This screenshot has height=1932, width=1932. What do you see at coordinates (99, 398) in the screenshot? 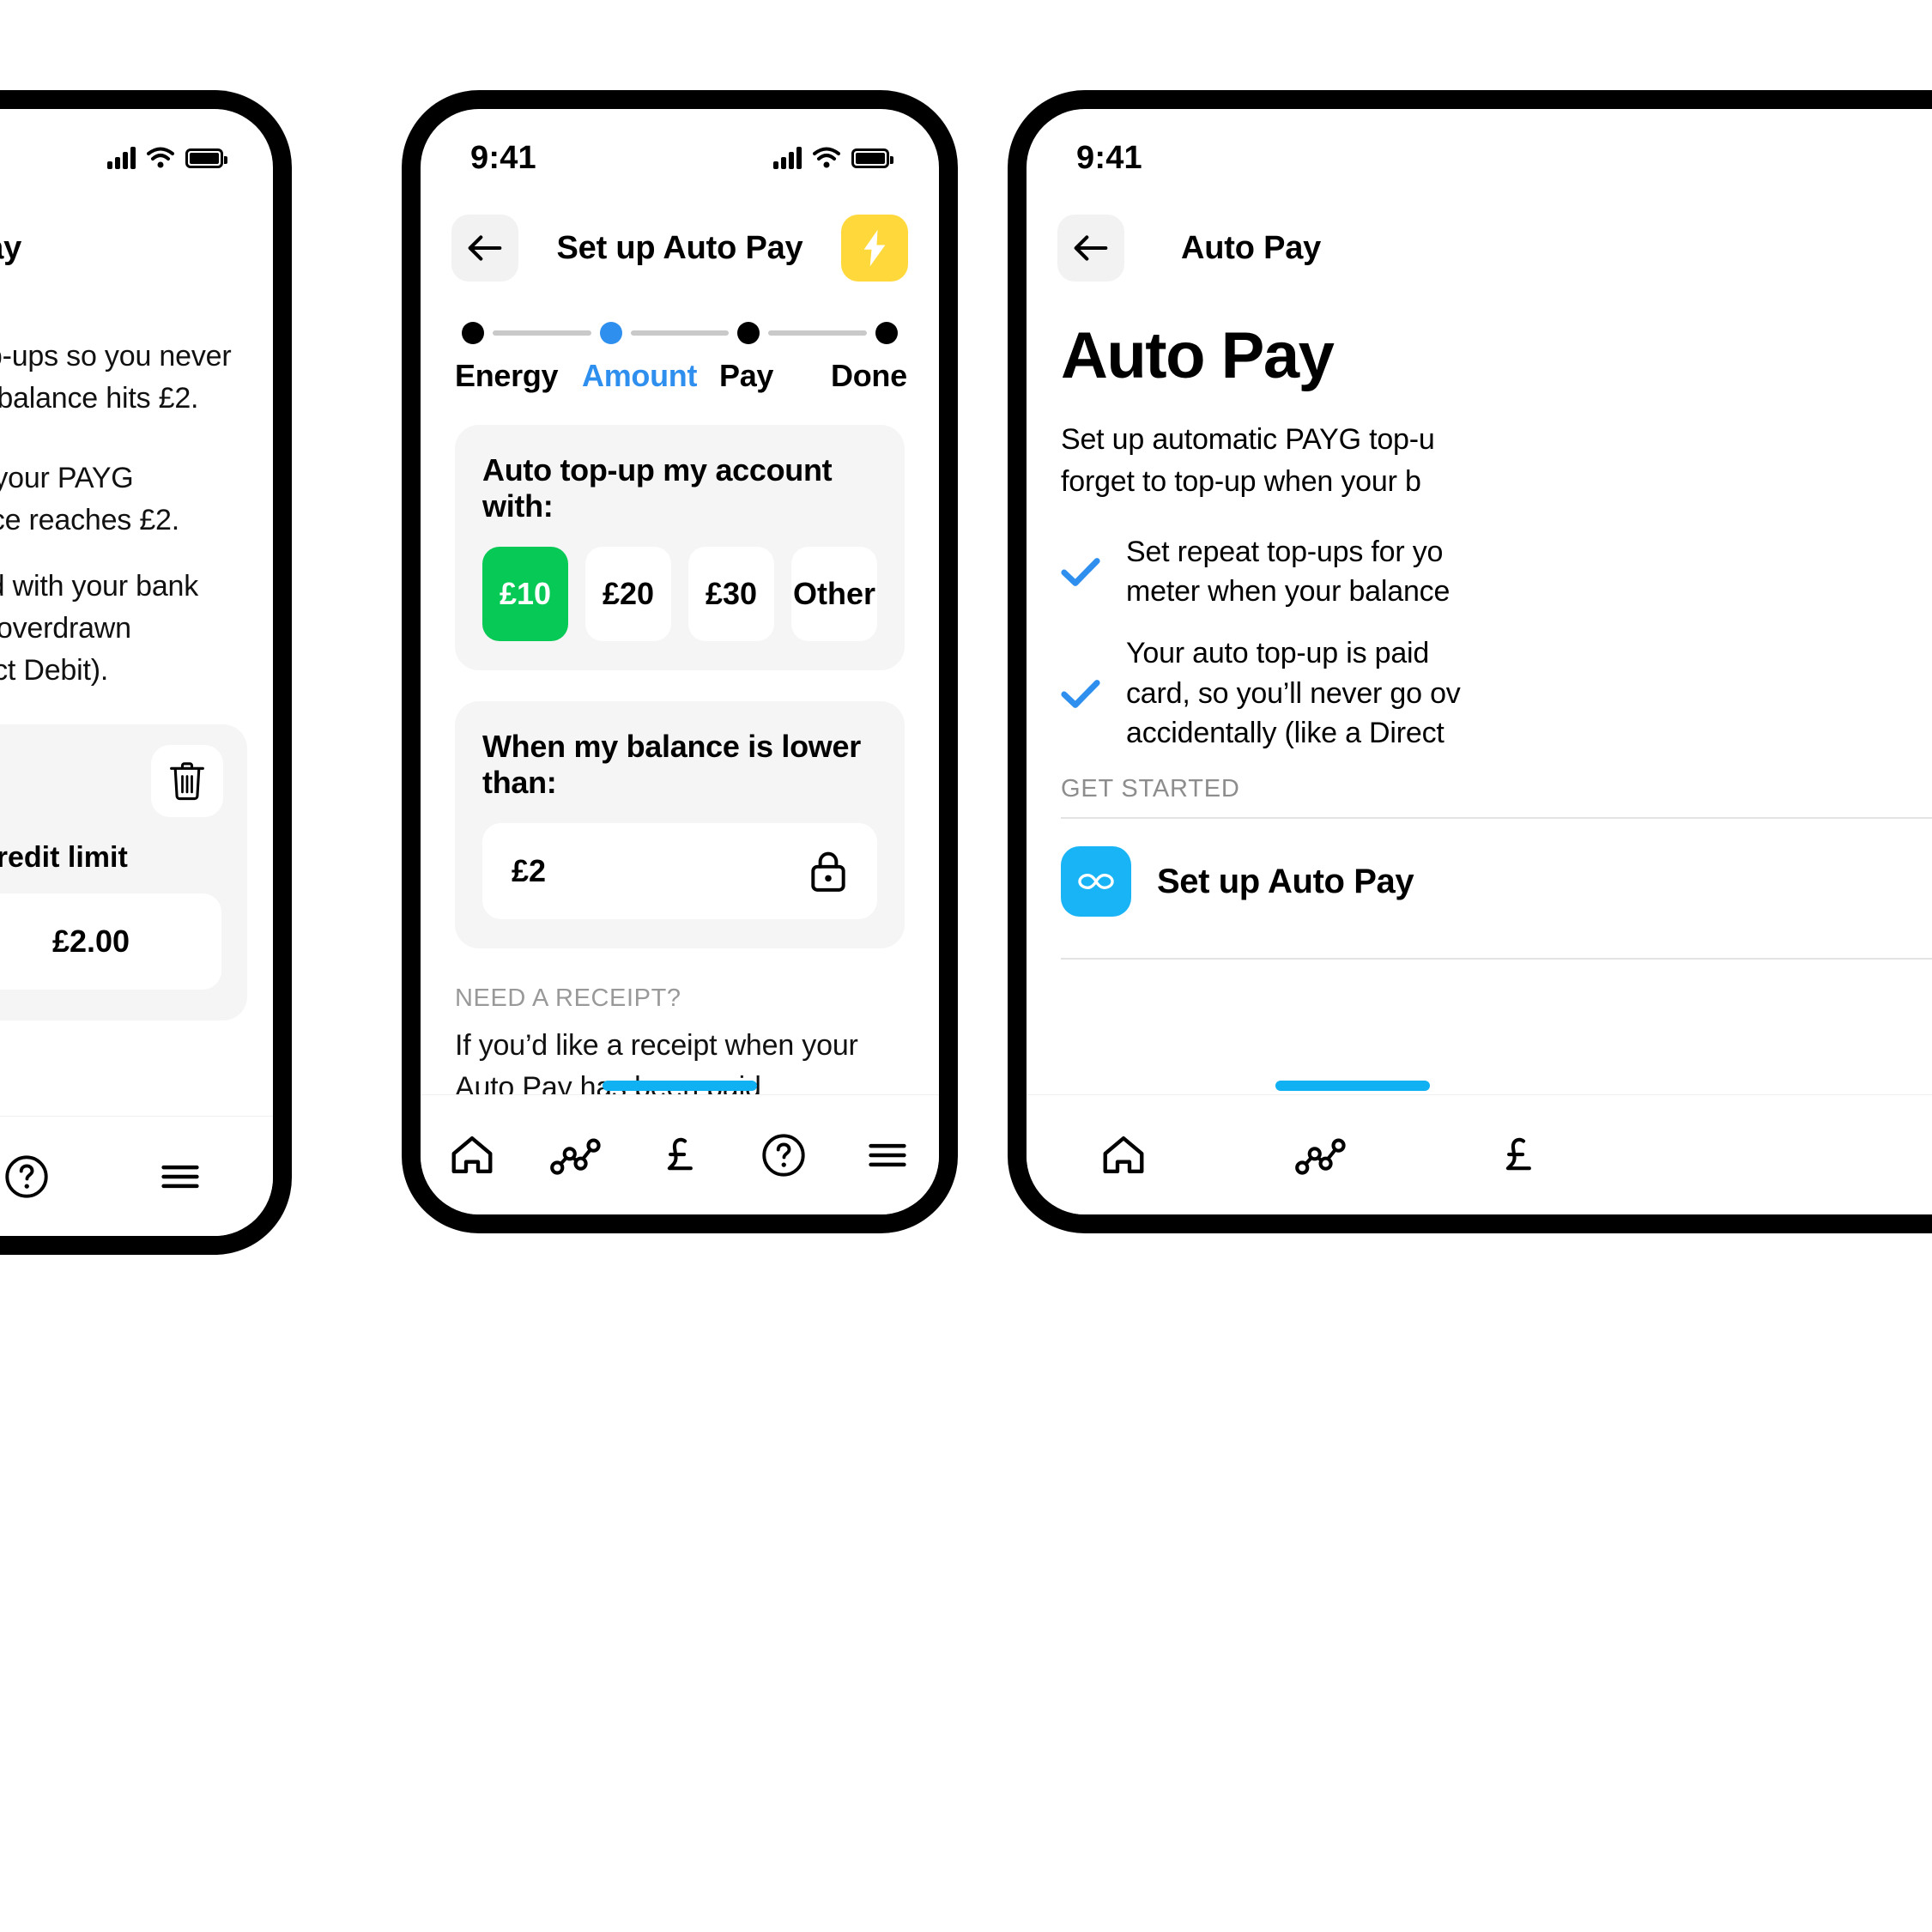
I see `left-para-line-2: when your balance hits £2.` at bounding box center [99, 398].